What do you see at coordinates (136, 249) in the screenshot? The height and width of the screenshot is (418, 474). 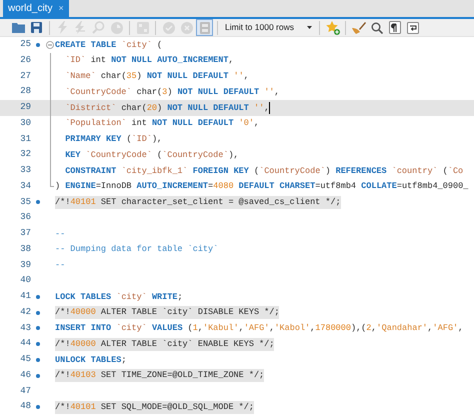 I see `code-line: -- Dumping data for table `city`` at bounding box center [136, 249].